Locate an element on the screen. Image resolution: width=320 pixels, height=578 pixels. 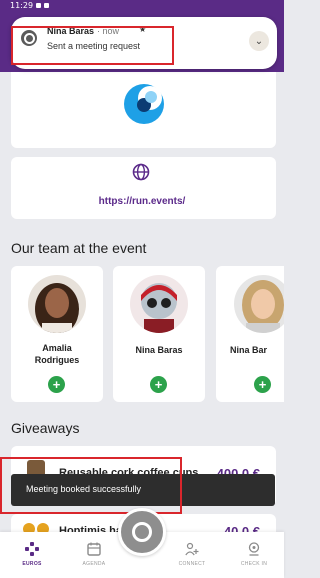
nav-label: CHECK IN is located at coordinates (254, 564).